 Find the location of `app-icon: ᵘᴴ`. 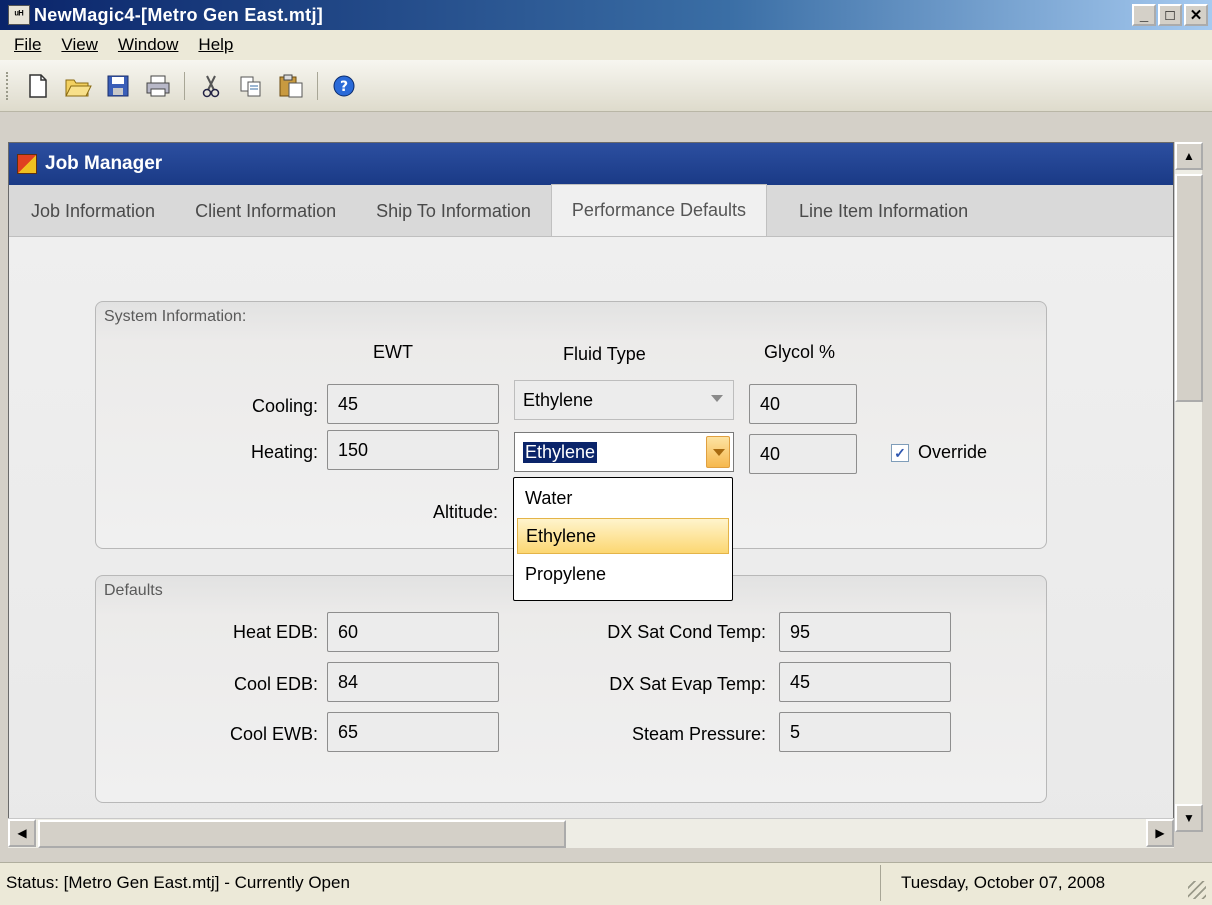

app-icon: ᵘᴴ is located at coordinates (19, 15).